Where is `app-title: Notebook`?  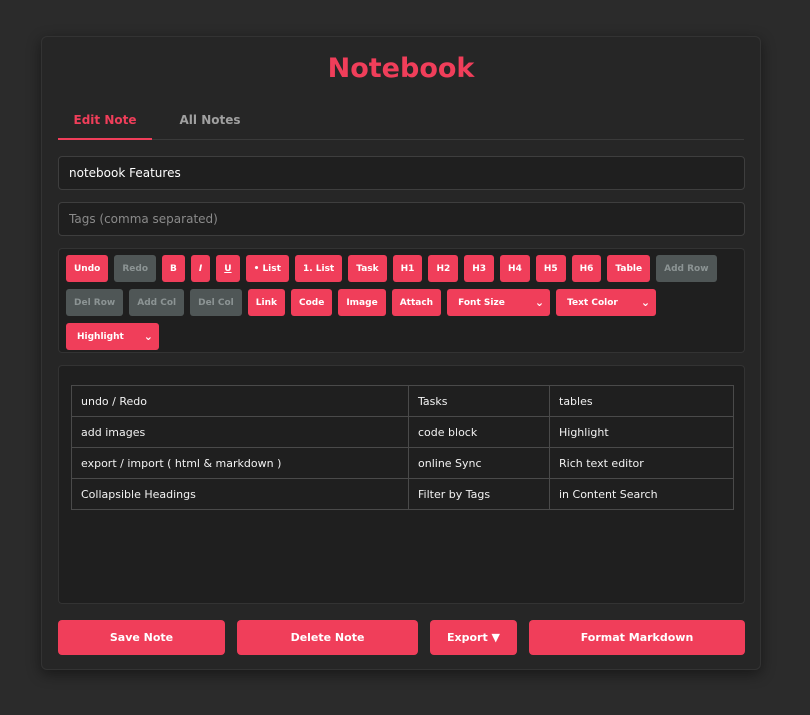
app-title: Notebook is located at coordinates (401, 68).